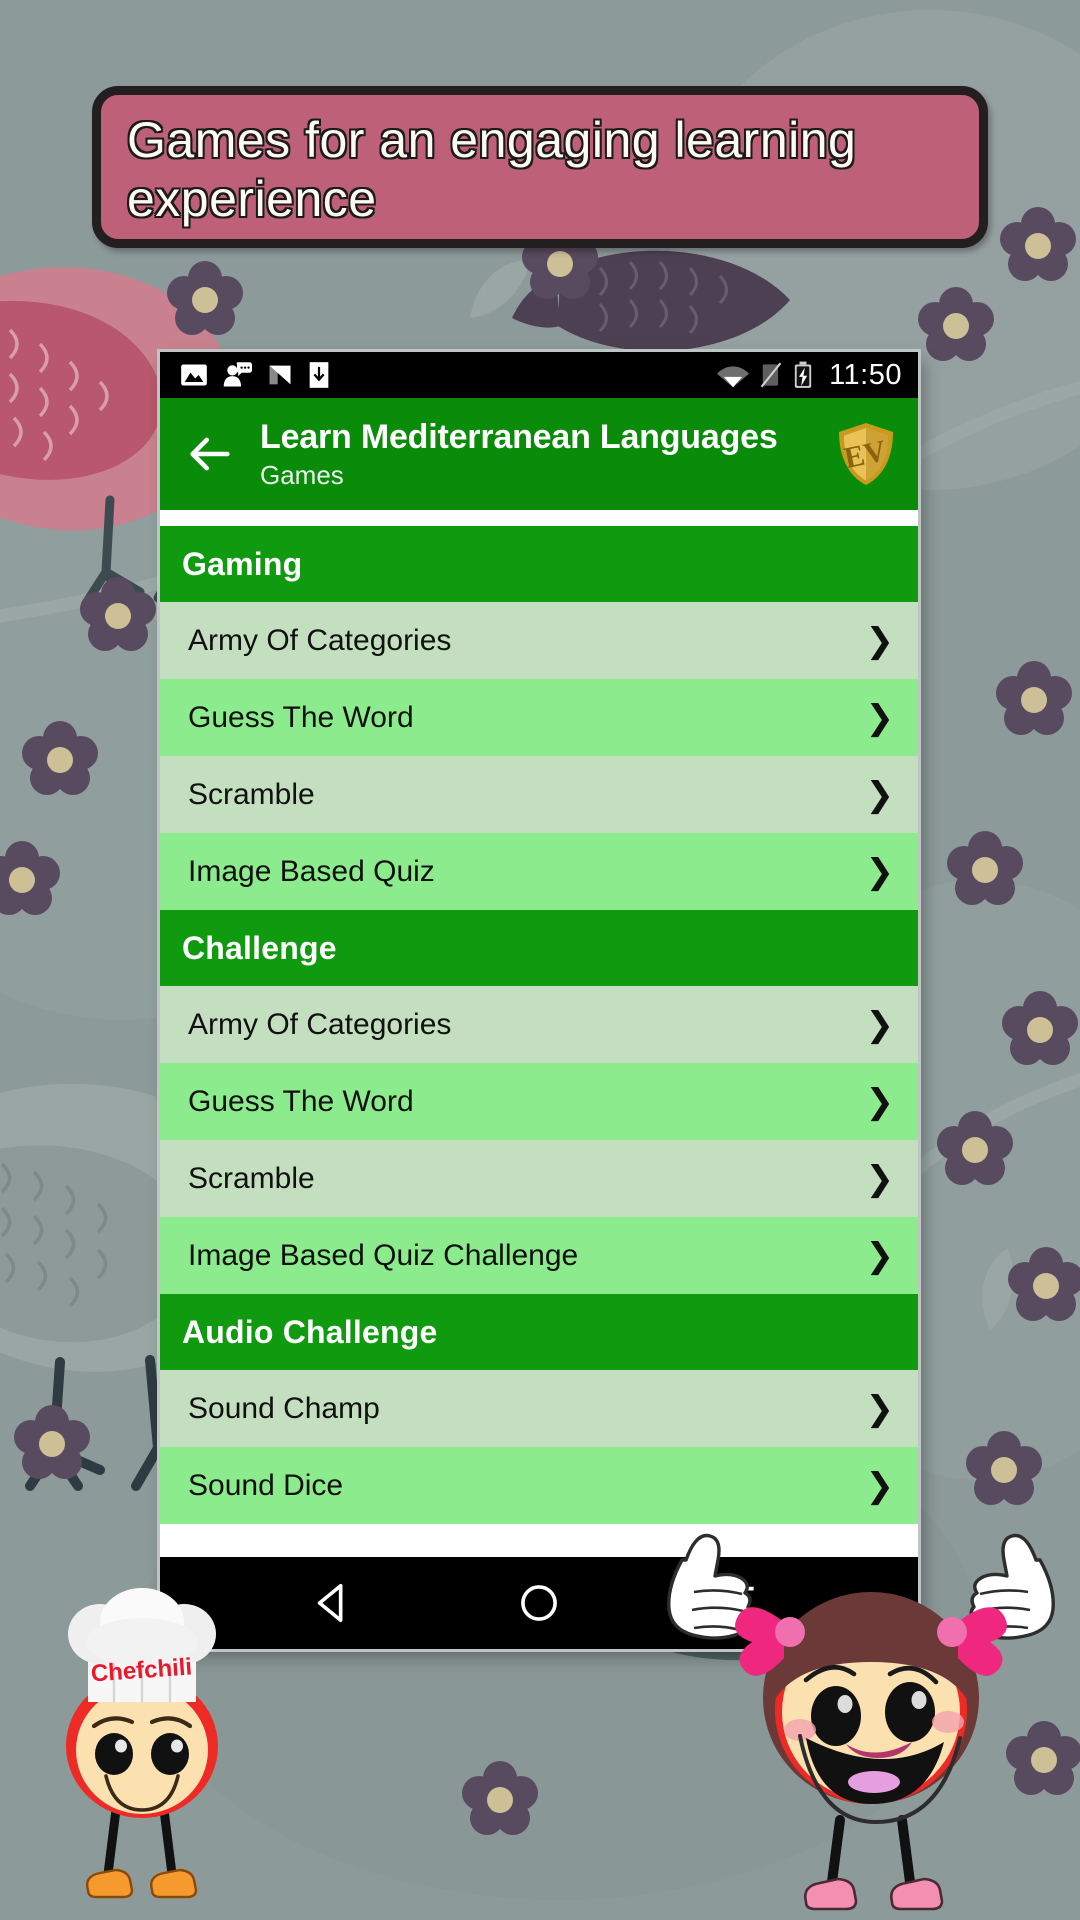 The image size is (1080, 1920). I want to click on list-item: Image Based Quiz Challenge ❯, so click(539, 1255).